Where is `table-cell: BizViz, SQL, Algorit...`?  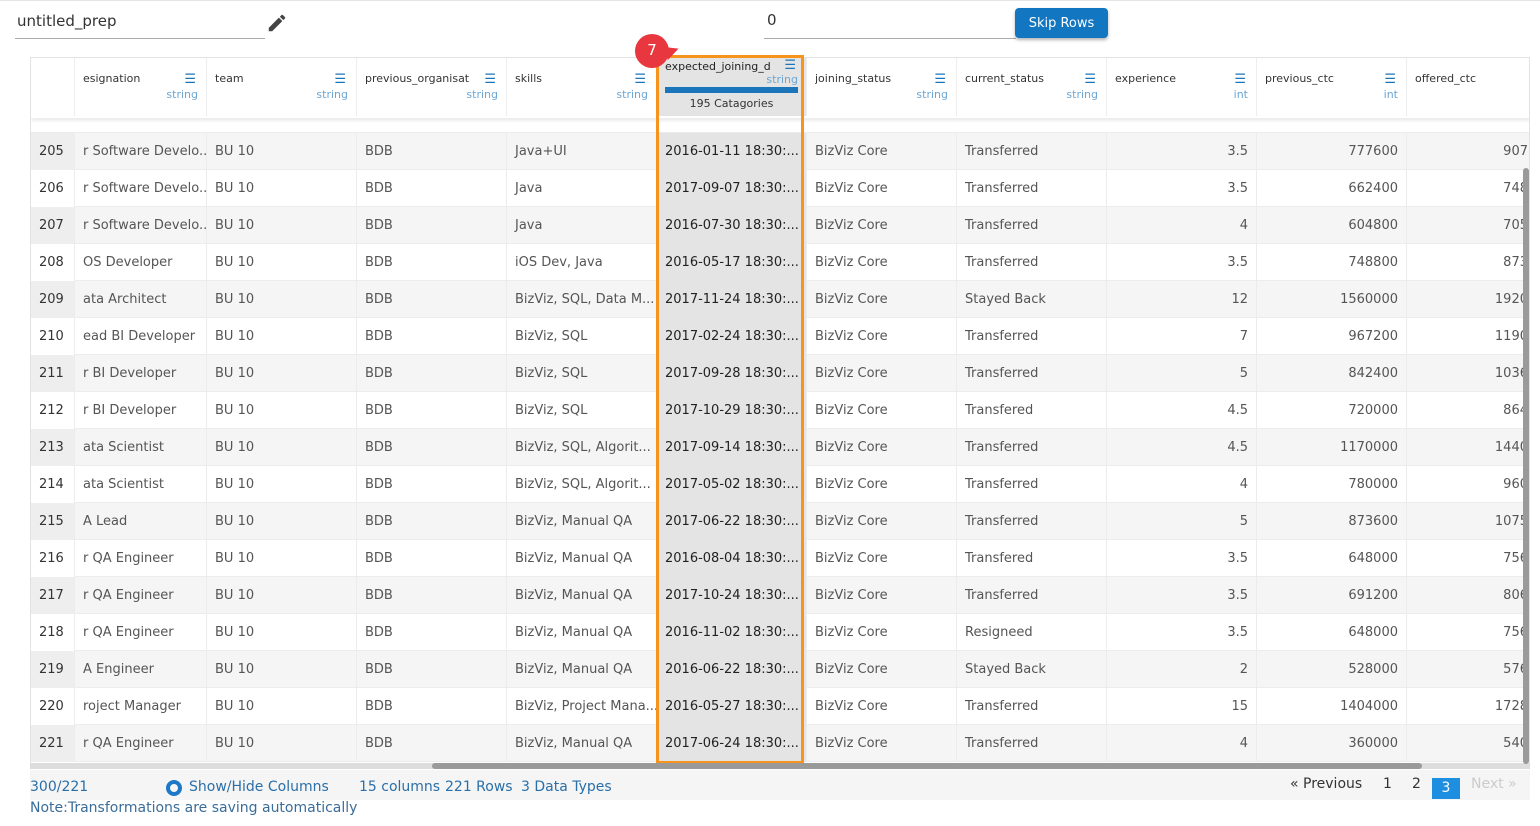
table-cell: BizViz, SQL, Algorit... is located at coordinates (582, 447).